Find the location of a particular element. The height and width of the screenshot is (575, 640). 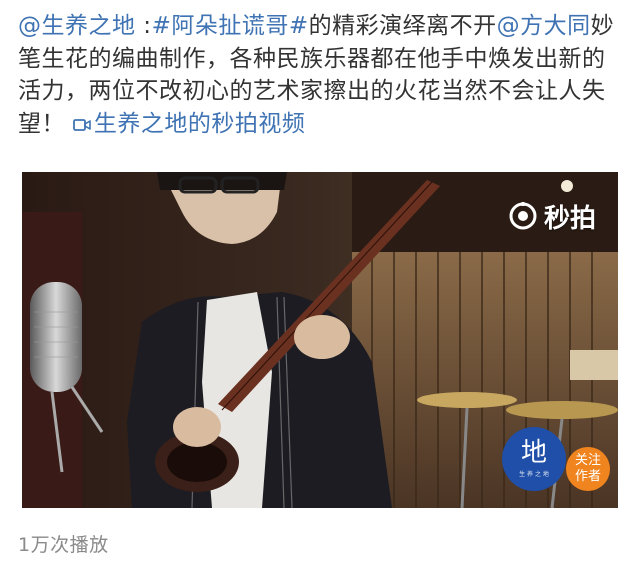

artist-mention-link: @方大同 is located at coordinates (544, 26).